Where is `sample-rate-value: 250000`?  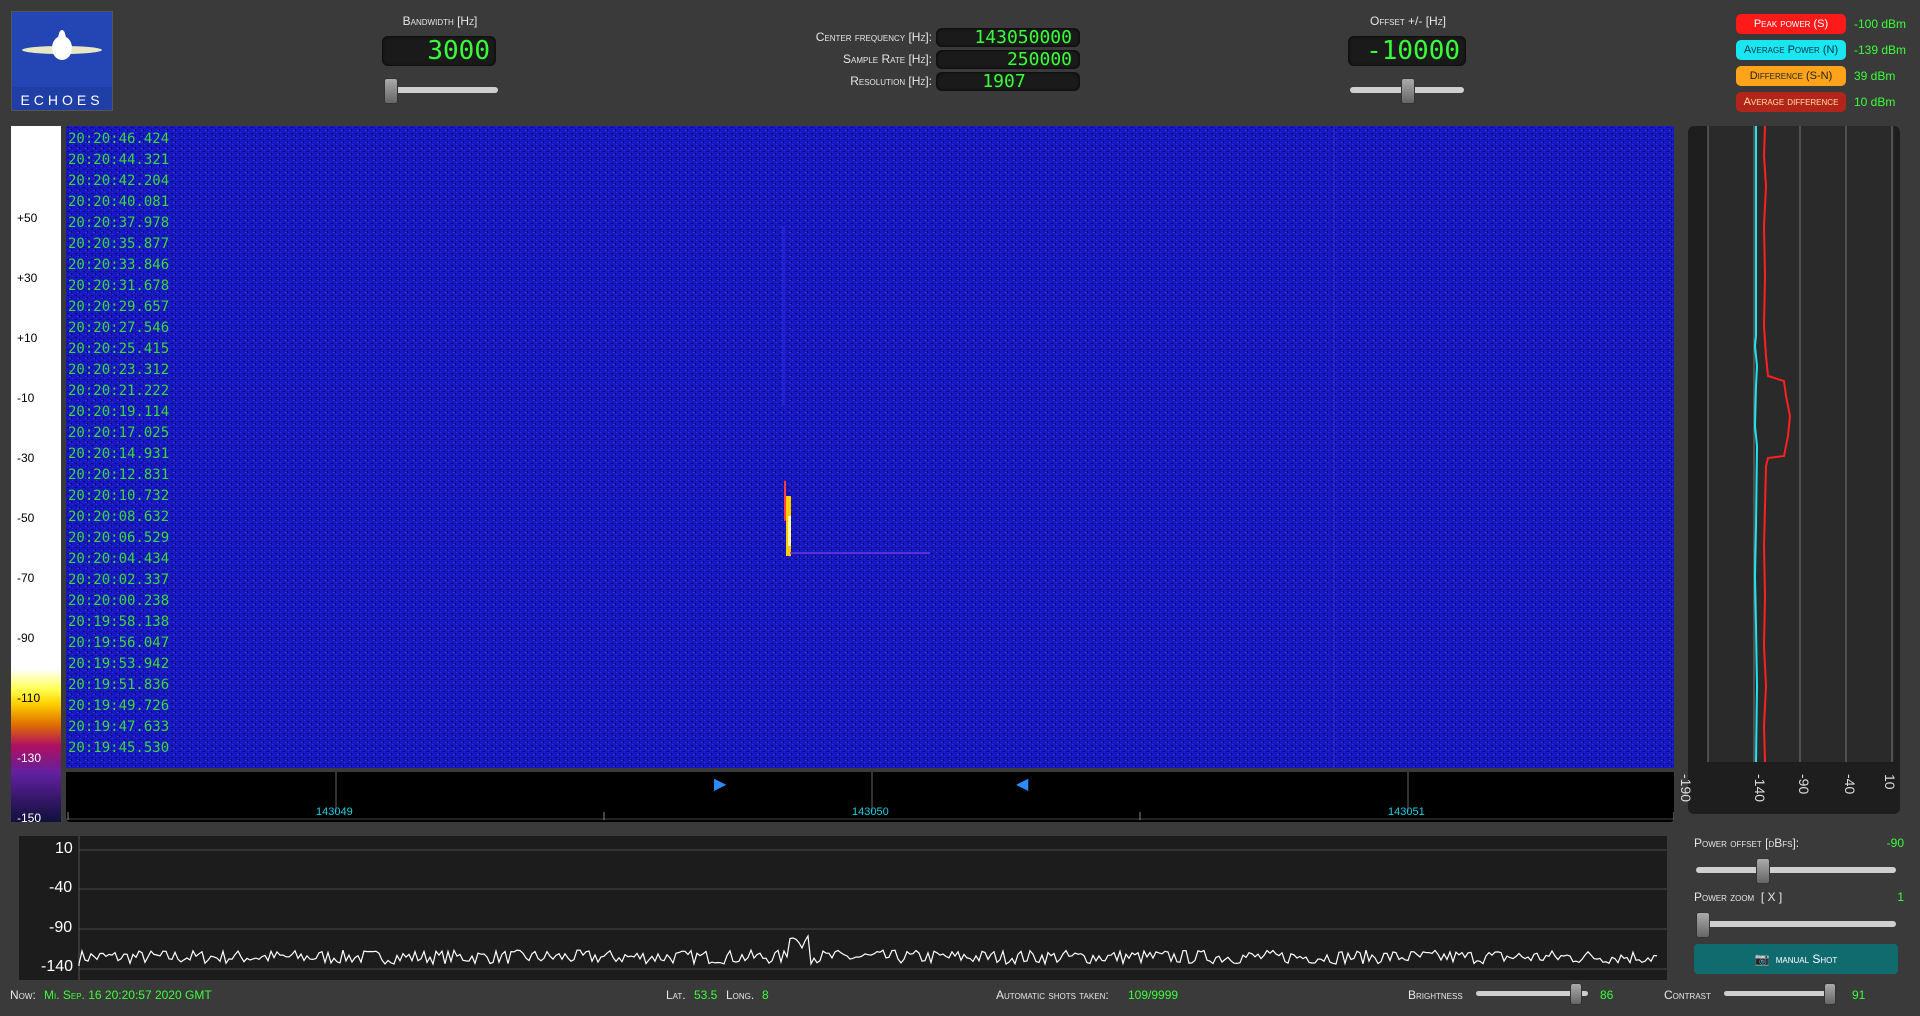 sample-rate-value: 250000 is located at coordinates (1008, 59).